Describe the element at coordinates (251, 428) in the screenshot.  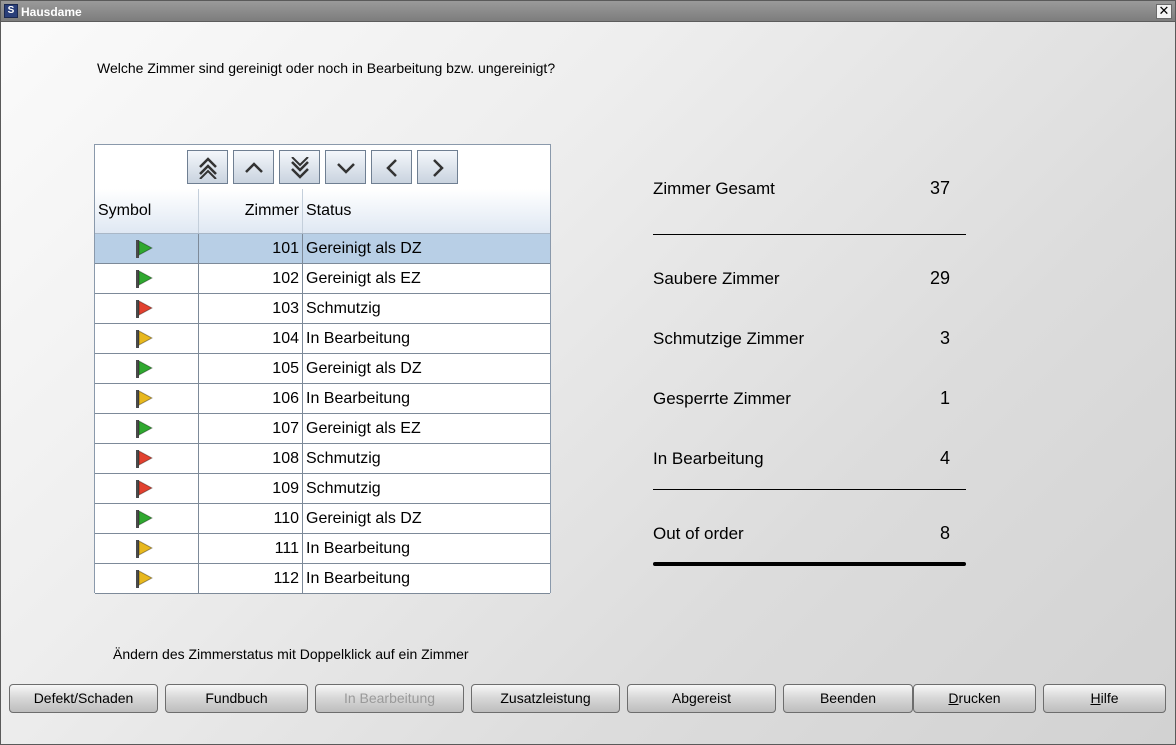
I see `zimmer-cell: 107` at that location.